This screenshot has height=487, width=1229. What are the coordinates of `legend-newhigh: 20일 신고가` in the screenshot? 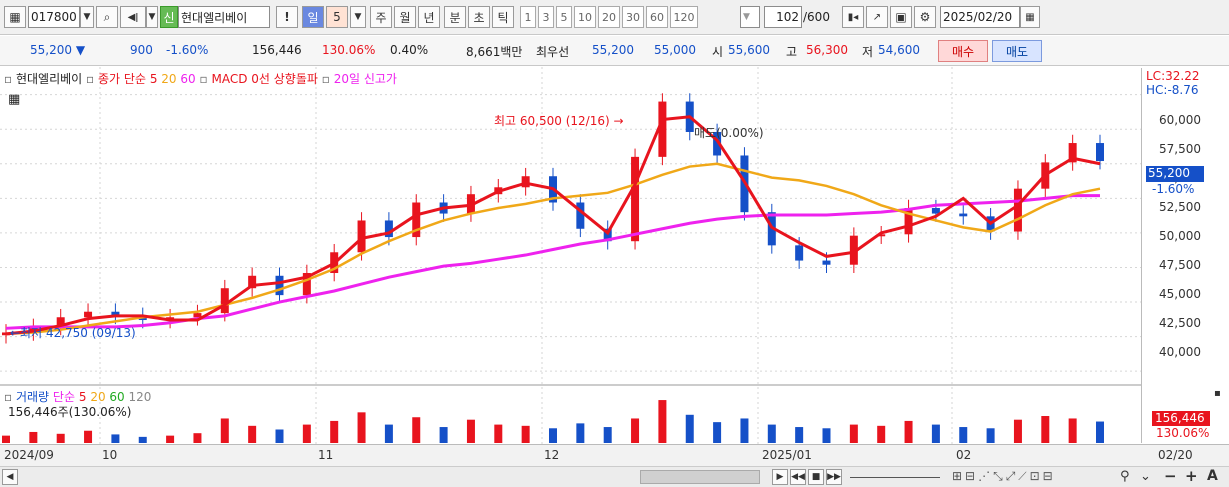 It's located at (365, 79).